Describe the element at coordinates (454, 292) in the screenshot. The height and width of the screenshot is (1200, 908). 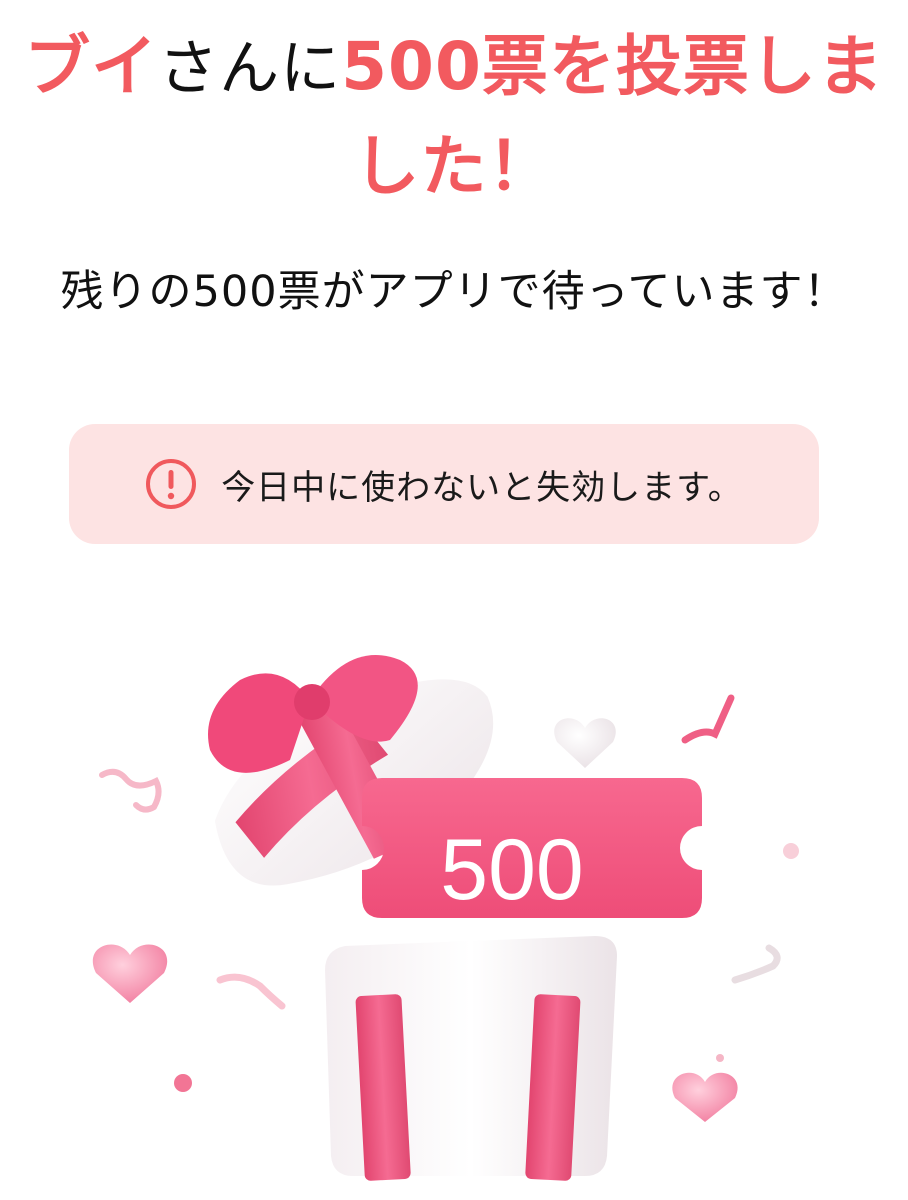
I see `remaining-votes-message: 残りの500票がアプリで待っています！` at that location.